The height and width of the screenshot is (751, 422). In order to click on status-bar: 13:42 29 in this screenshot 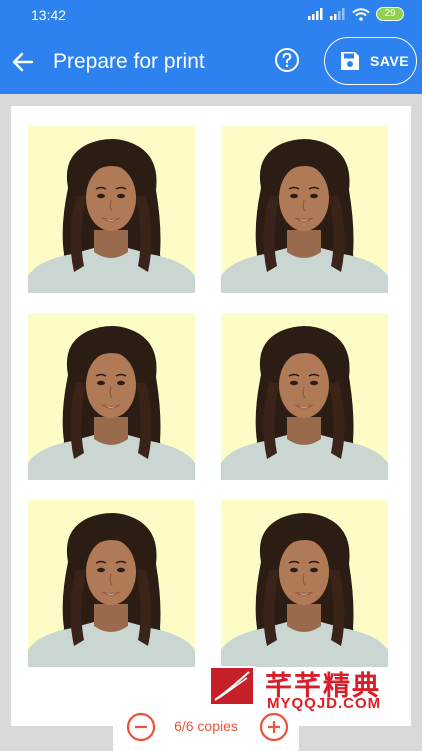, I will do `click(211, 15)`.